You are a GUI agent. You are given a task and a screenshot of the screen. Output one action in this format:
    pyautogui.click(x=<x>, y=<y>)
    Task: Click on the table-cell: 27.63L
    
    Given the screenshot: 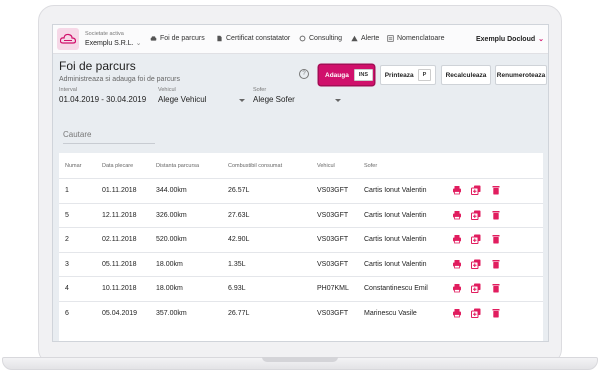 What is the action you would take?
    pyautogui.click(x=239, y=215)
    